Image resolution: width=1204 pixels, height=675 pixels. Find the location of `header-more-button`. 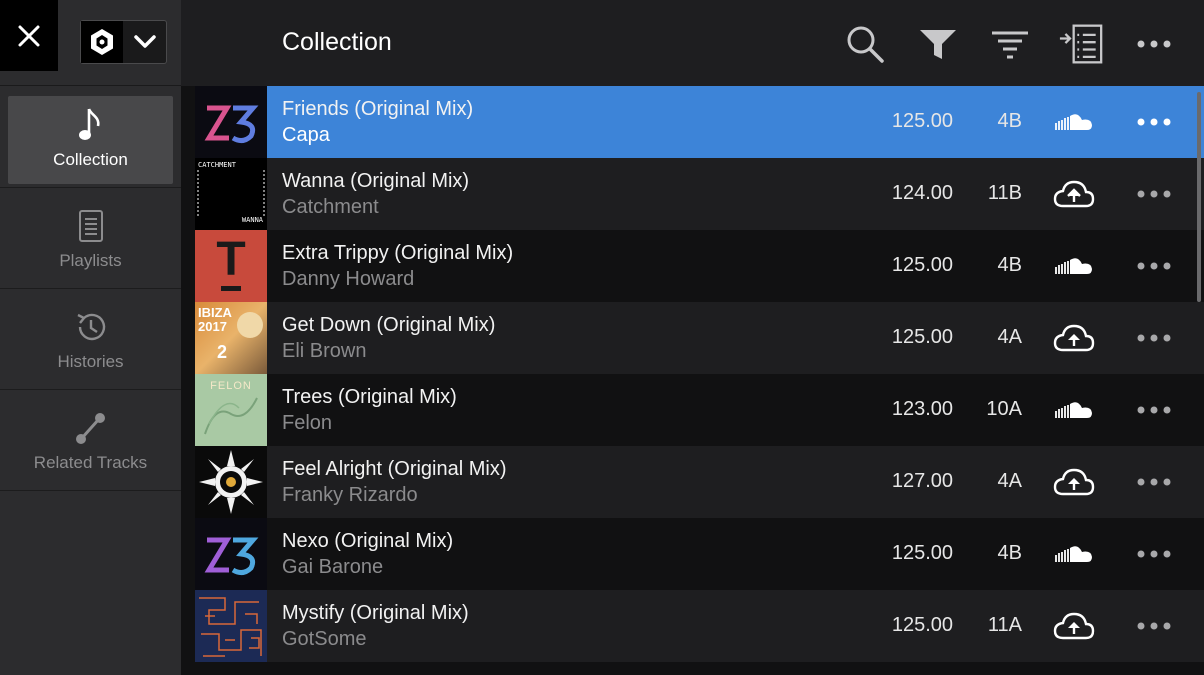

header-more-button is located at coordinates (1154, 44).